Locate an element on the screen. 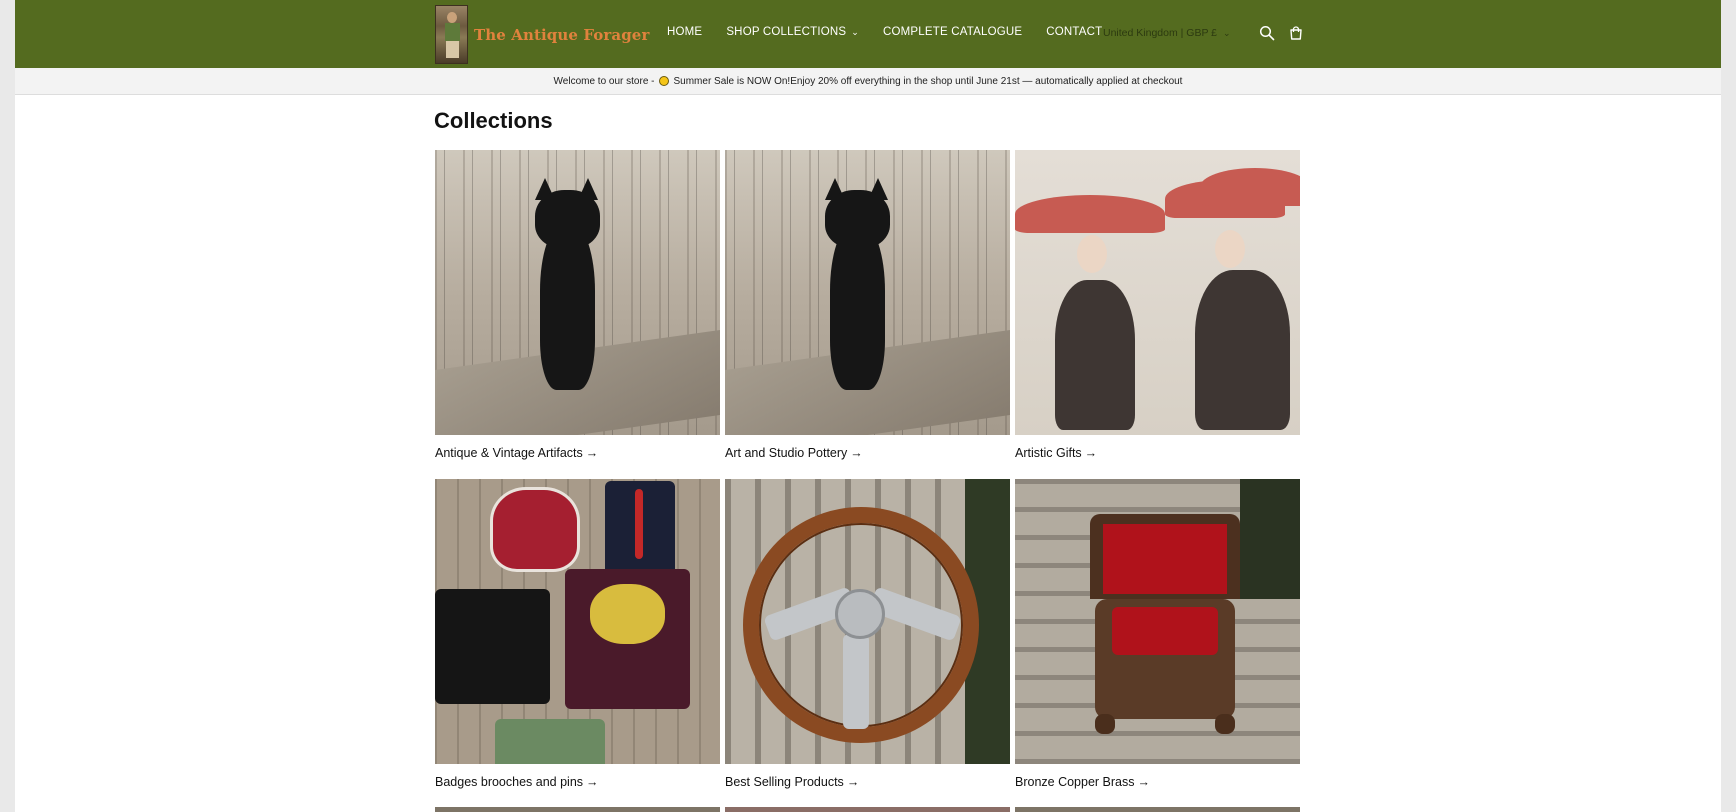 The height and width of the screenshot is (812, 1736). announcement-prefix: Welcome to our store - is located at coordinates (604, 81).